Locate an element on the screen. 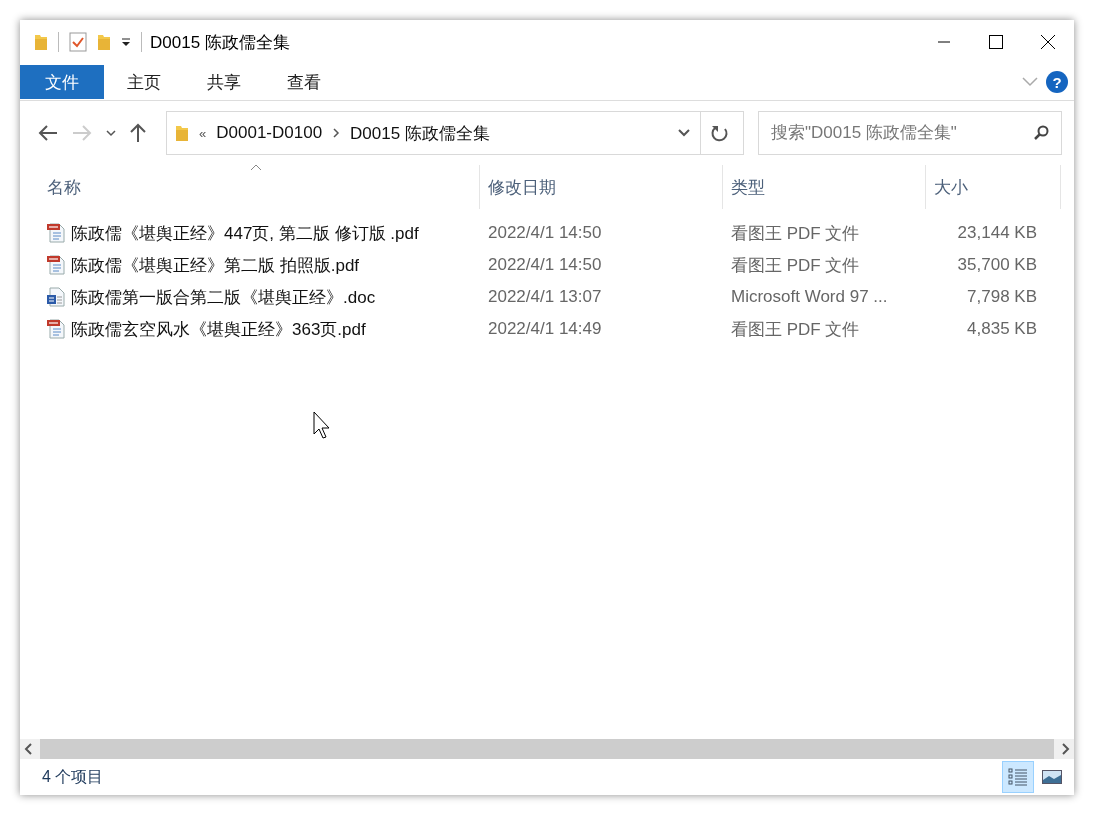 Image resolution: width=1094 pixels, height=815 pixels. ribbon-tab: 查看 is located at coordinates (304, 82).